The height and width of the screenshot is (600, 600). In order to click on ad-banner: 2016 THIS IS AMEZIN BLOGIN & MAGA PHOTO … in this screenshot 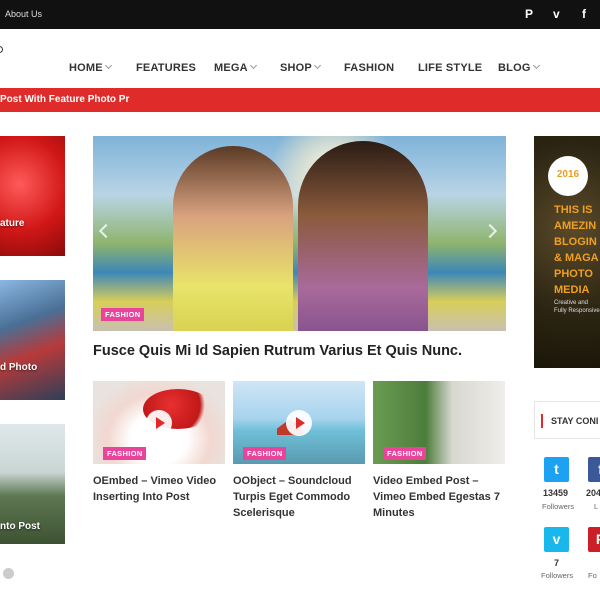, I will do `click(567, 252)`.